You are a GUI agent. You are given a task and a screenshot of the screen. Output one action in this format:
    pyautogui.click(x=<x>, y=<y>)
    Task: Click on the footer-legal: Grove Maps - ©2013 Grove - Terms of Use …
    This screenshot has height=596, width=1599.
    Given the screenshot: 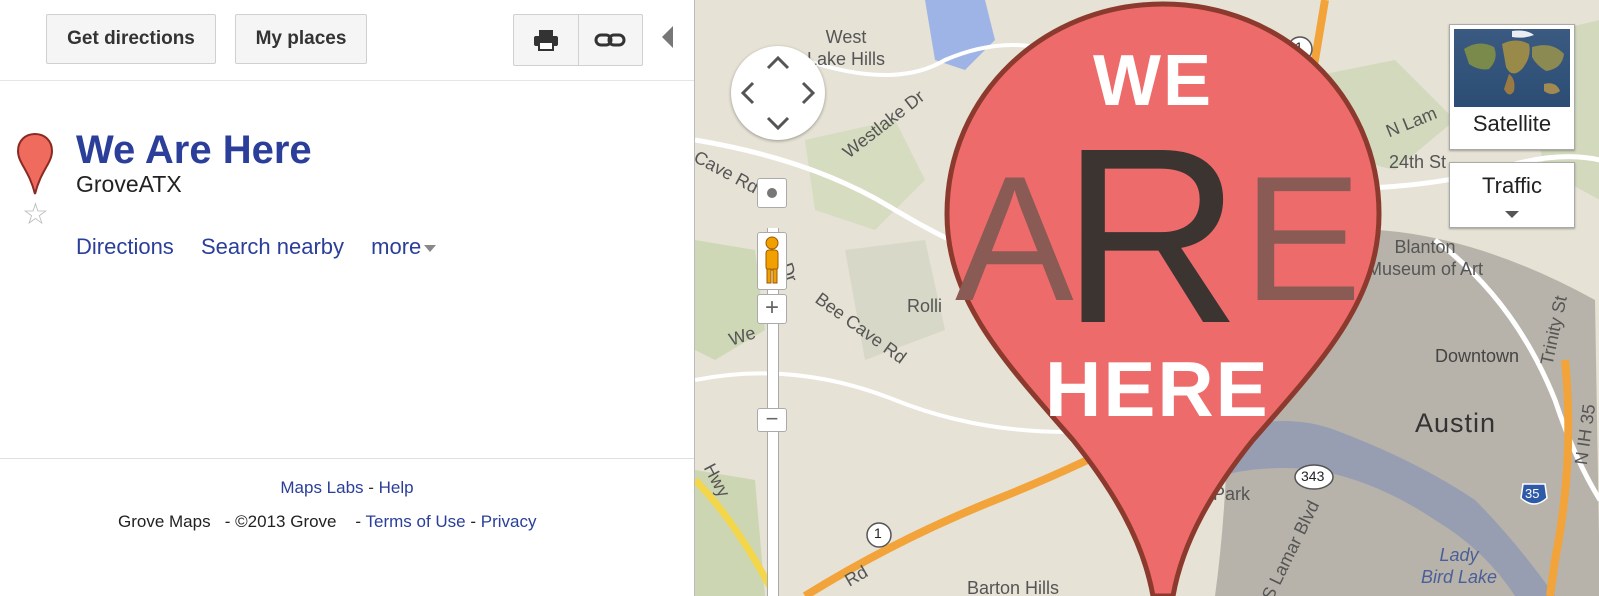 What is the action you would take?
    pyautogui.click(x=327, y=522)
    